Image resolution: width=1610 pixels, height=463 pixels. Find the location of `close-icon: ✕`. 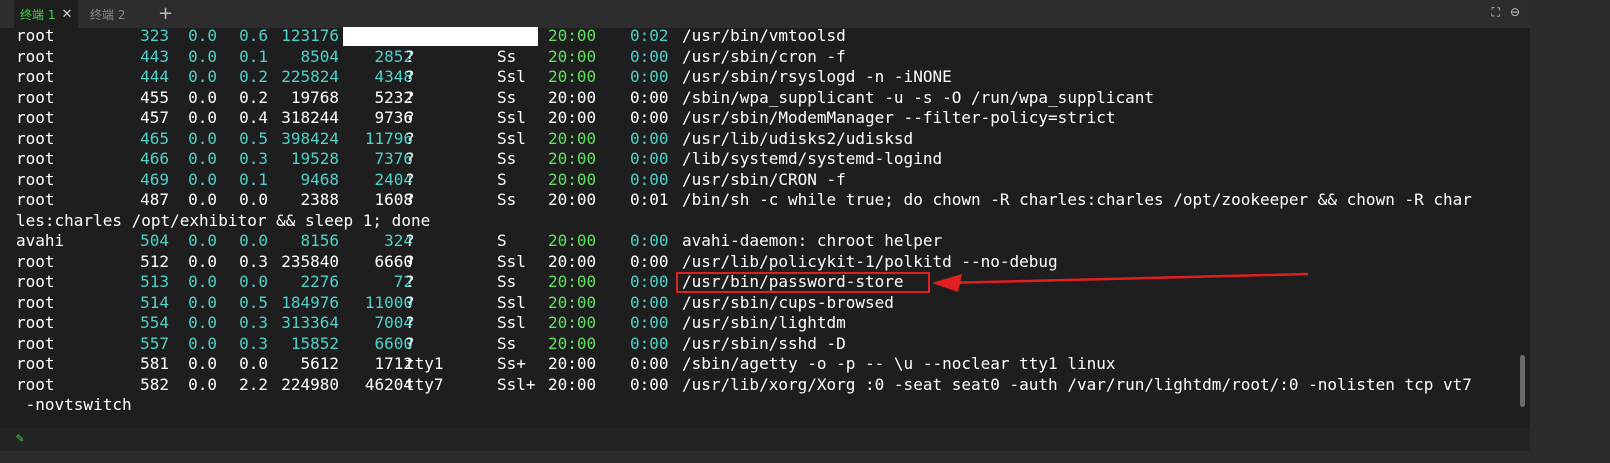

close-icon: ✕ is located at coordinates (66, 14).